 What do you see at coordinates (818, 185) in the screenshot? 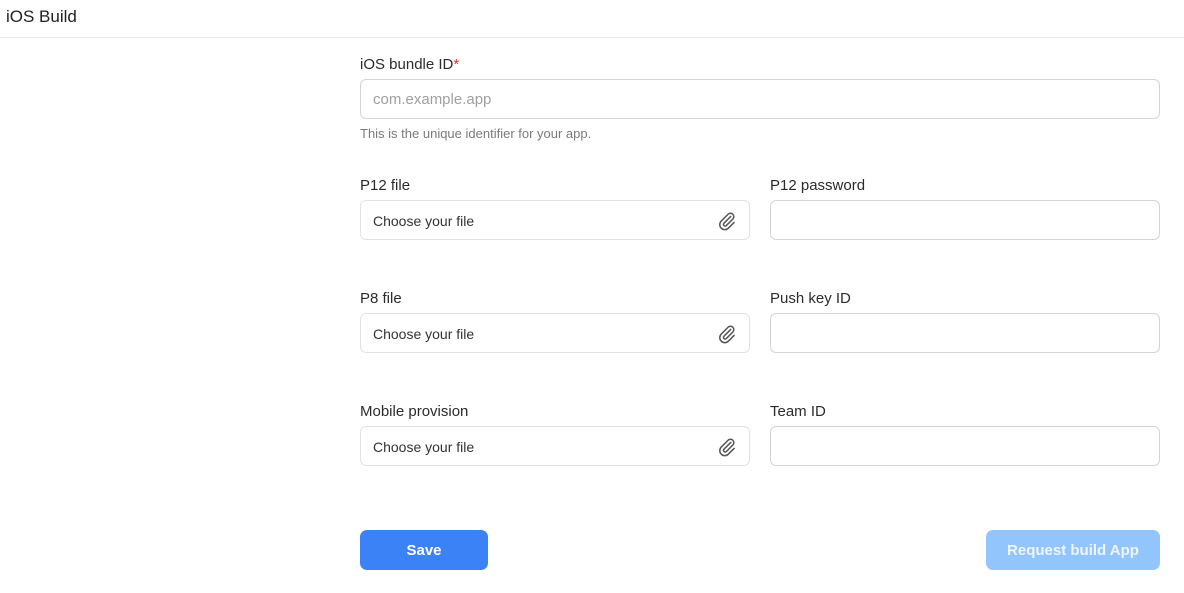
I see `p12-password-label: P12 password` at bounding box center [818, 185].